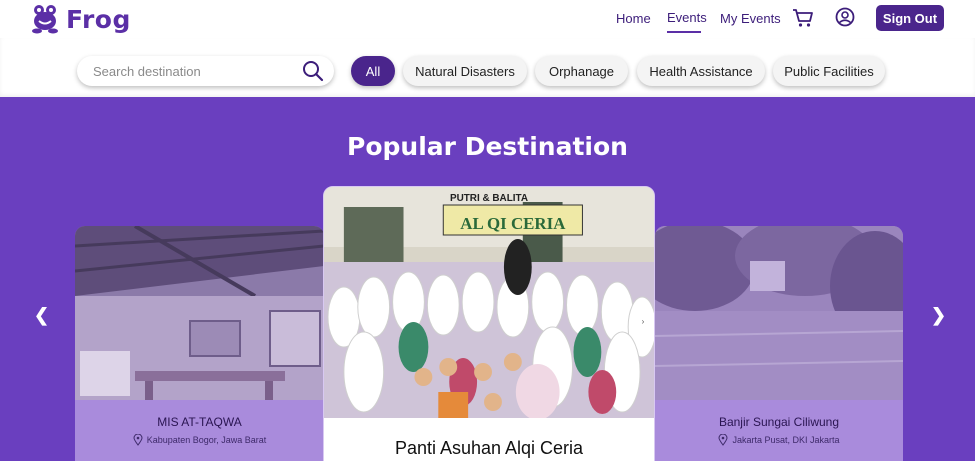 This screenshot has width=975, height=461. What do you see at coordinates (581, 71) in the screenshot?
I see `filter-chip-orphanage: Orphanage` at bounding box center [581, 71].